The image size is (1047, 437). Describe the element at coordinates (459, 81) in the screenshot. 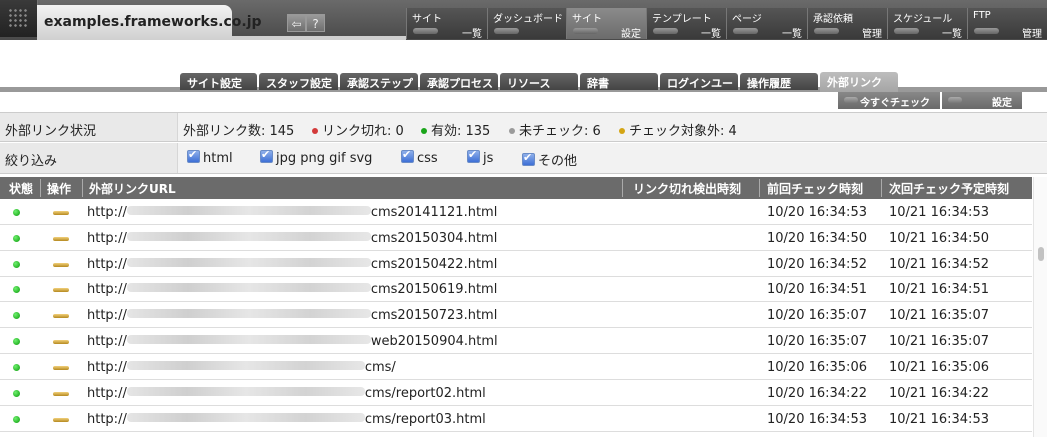

I see `tab-approval-process: 承認プロセス` at that location.